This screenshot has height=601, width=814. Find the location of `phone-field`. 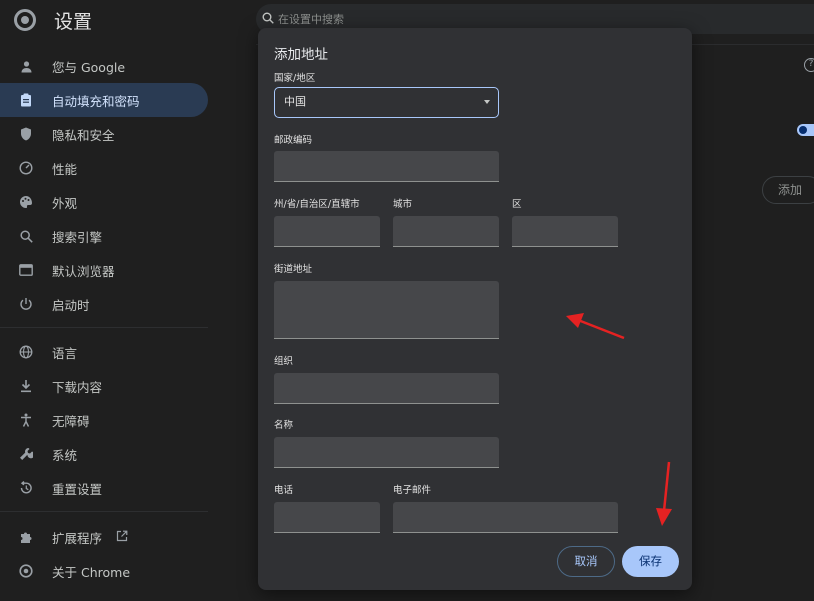

phone-field is located at coordinates (327, 517).